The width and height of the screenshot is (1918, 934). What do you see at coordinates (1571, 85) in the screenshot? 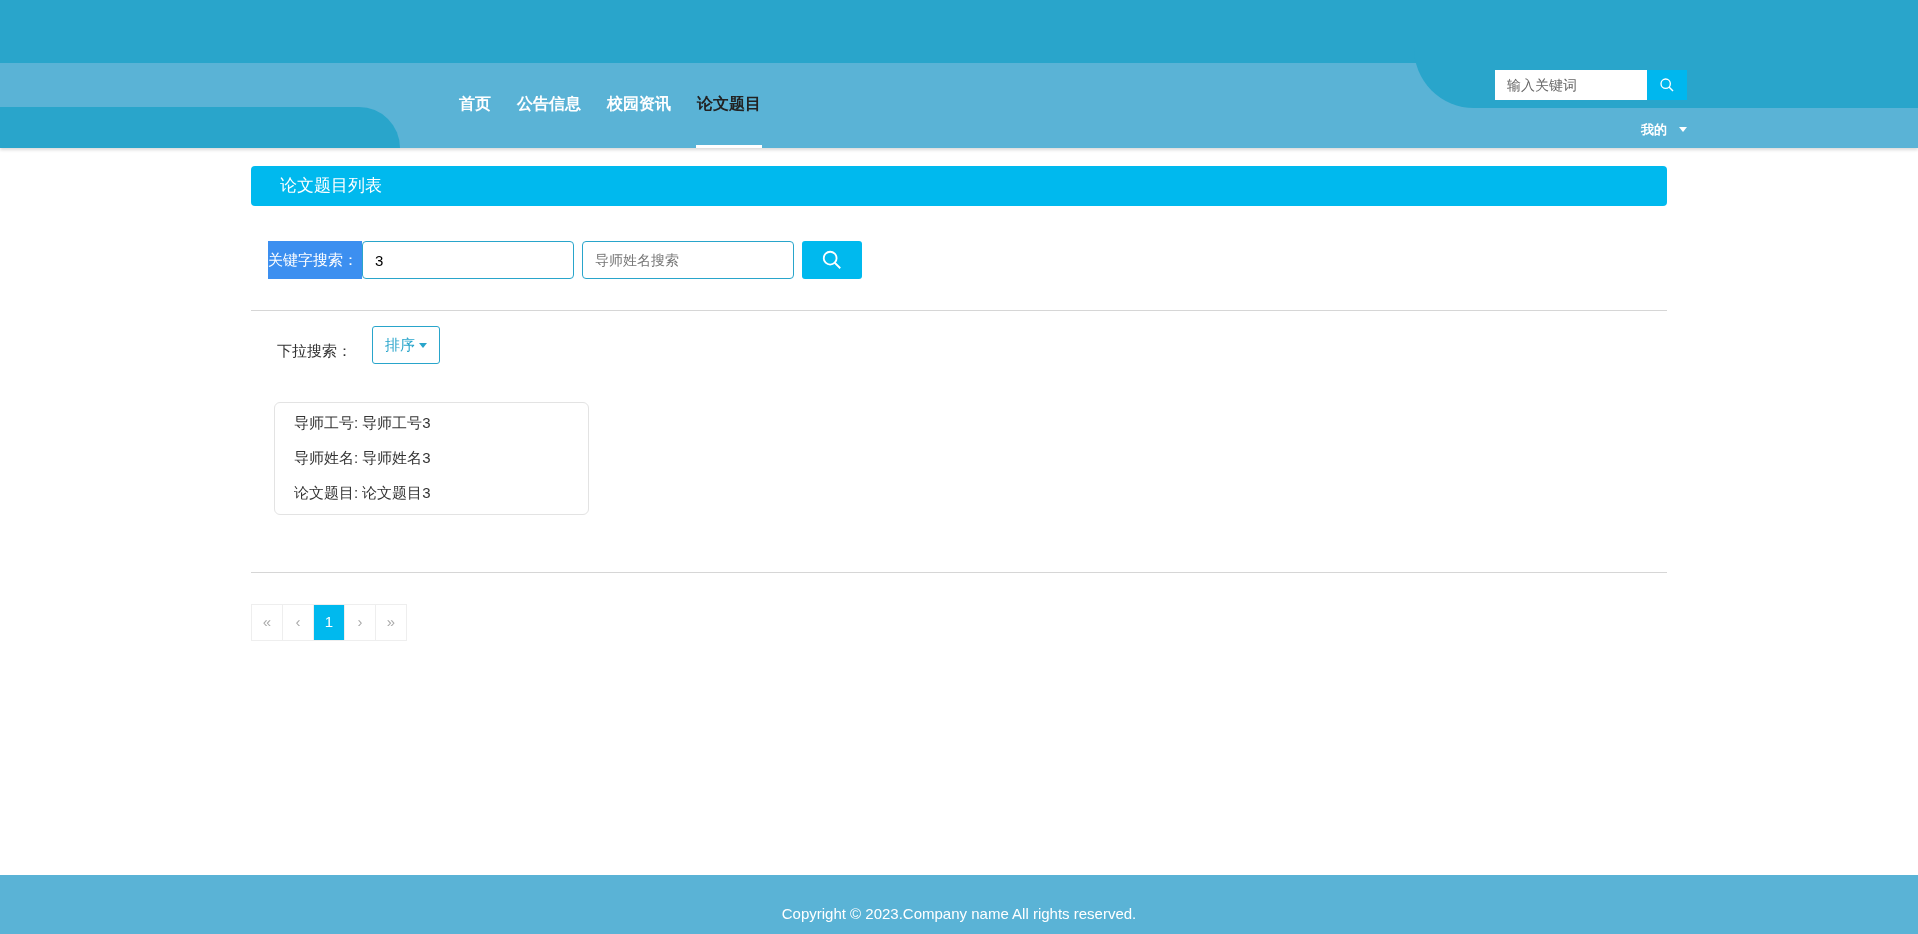
I see `search-field: 输入关键词` at bounding box center [1571, 85].